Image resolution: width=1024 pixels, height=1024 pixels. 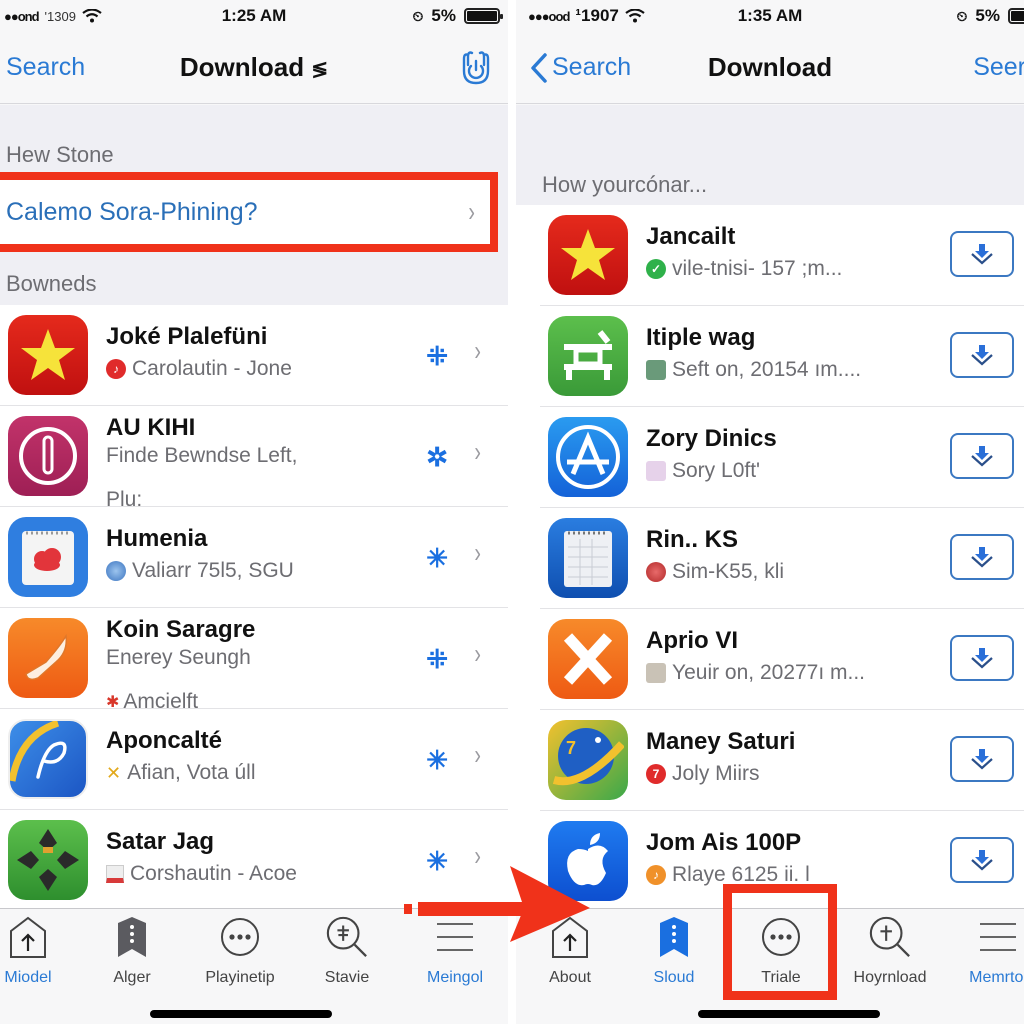 What do you see at coordinates (782, 457) in the screenshot?
I see `list-item: Zory Dinics Sory L0ft'` at bounding box center [782, 457].